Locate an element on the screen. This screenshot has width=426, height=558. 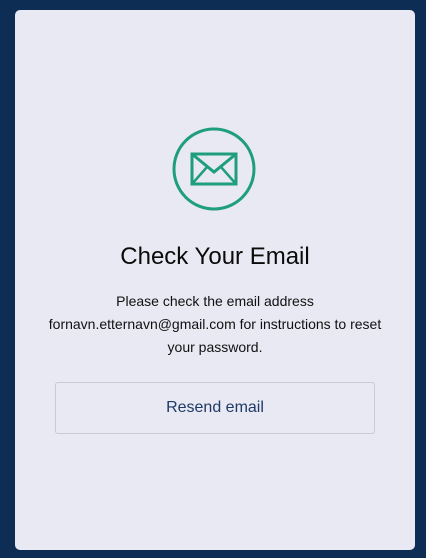
page-title: Check Your Email is located at coordinates (215, 256).